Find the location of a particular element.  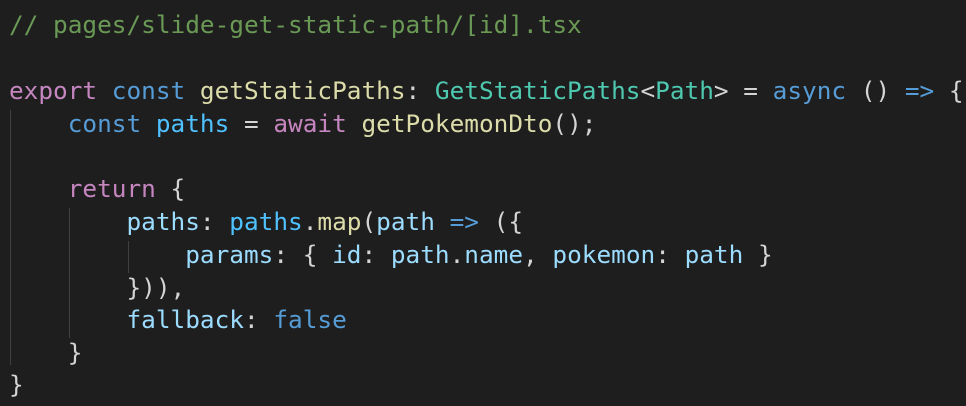

code-token: = is located at coordinates (251, 123).